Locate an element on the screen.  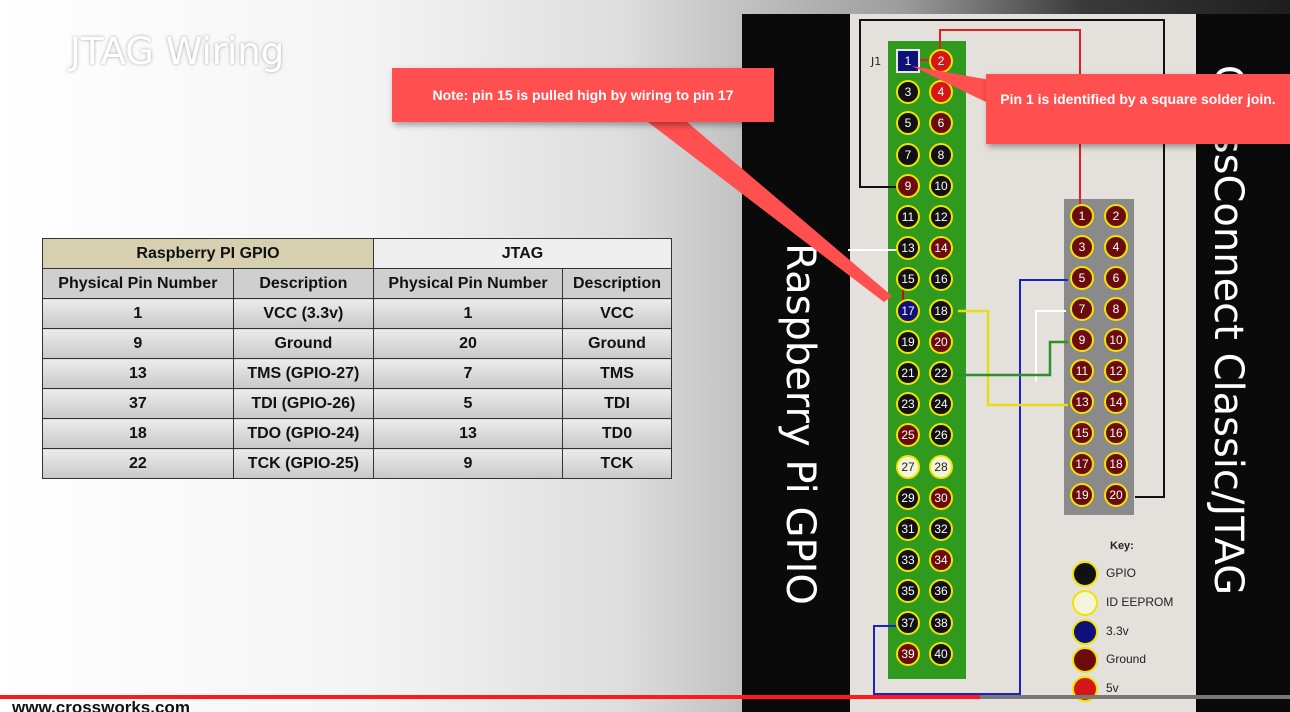
gpio-pin-12: 12 is located at coordinates (941, 217).